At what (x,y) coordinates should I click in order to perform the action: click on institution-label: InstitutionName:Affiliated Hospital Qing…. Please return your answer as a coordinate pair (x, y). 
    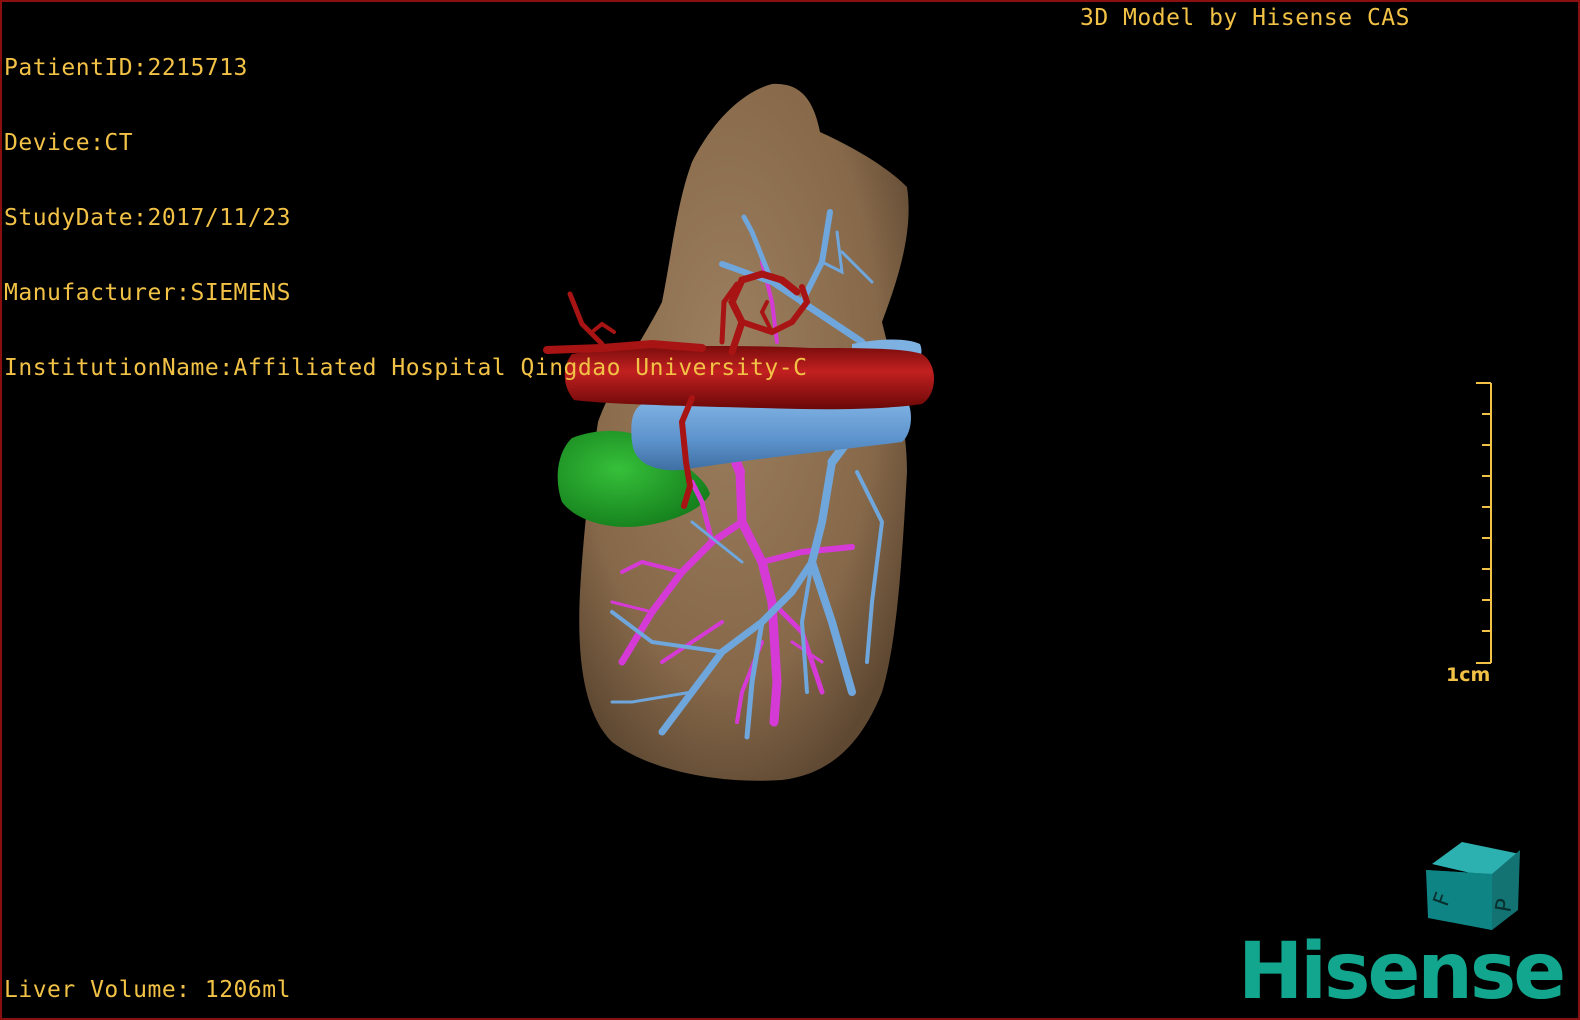
    Looking at the image, I should click on (406, 368).